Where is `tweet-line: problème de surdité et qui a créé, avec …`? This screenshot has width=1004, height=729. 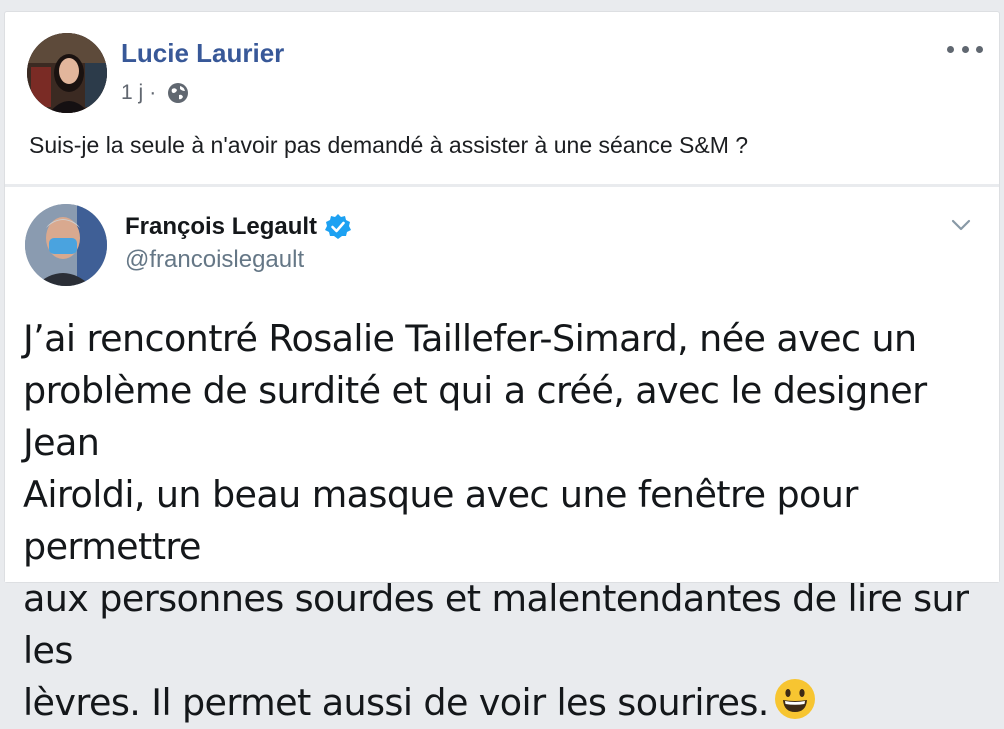 tweet-line: problème de surdité et qui a créé, avec … is located at coordinates (475, 416).